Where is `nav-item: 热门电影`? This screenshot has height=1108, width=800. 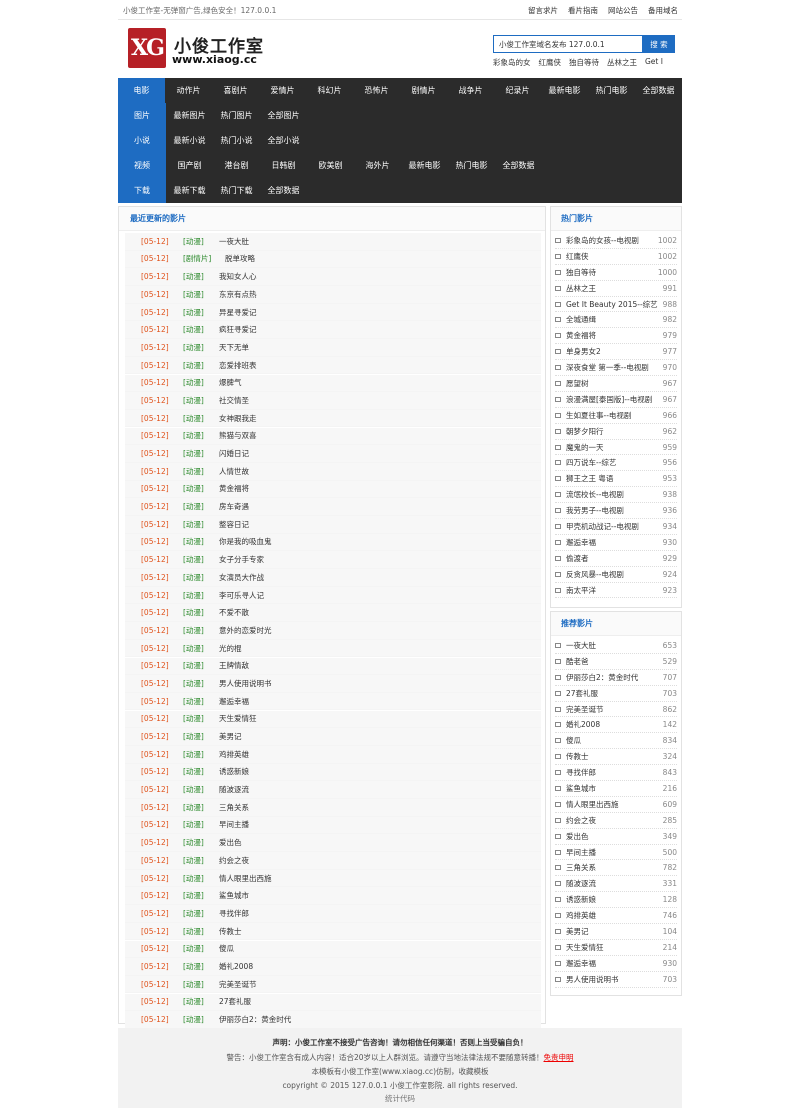
nav-item: 热门电影 is located at coordinates (471, 165).